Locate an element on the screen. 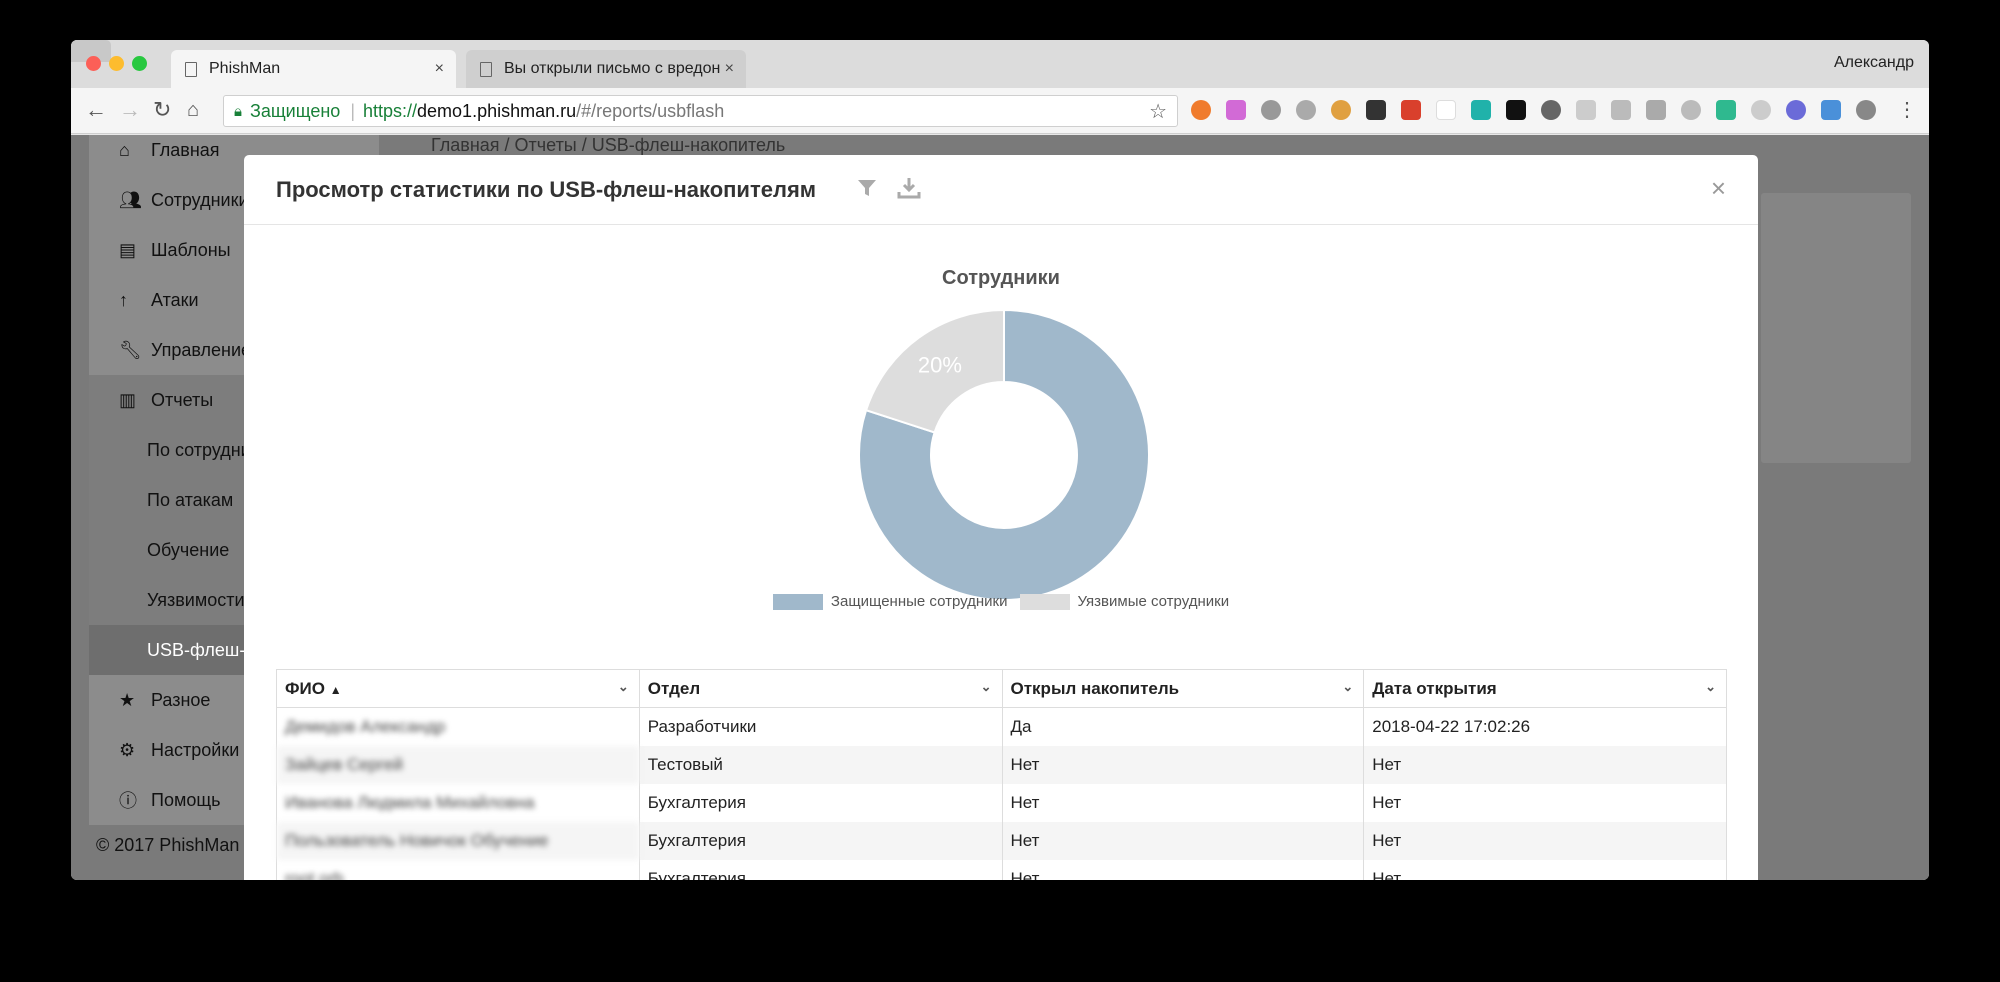 The height and width of the screenshot is (982, 2000). column-header-label: Открыл накопитель is located at coordinates (1095, 688).